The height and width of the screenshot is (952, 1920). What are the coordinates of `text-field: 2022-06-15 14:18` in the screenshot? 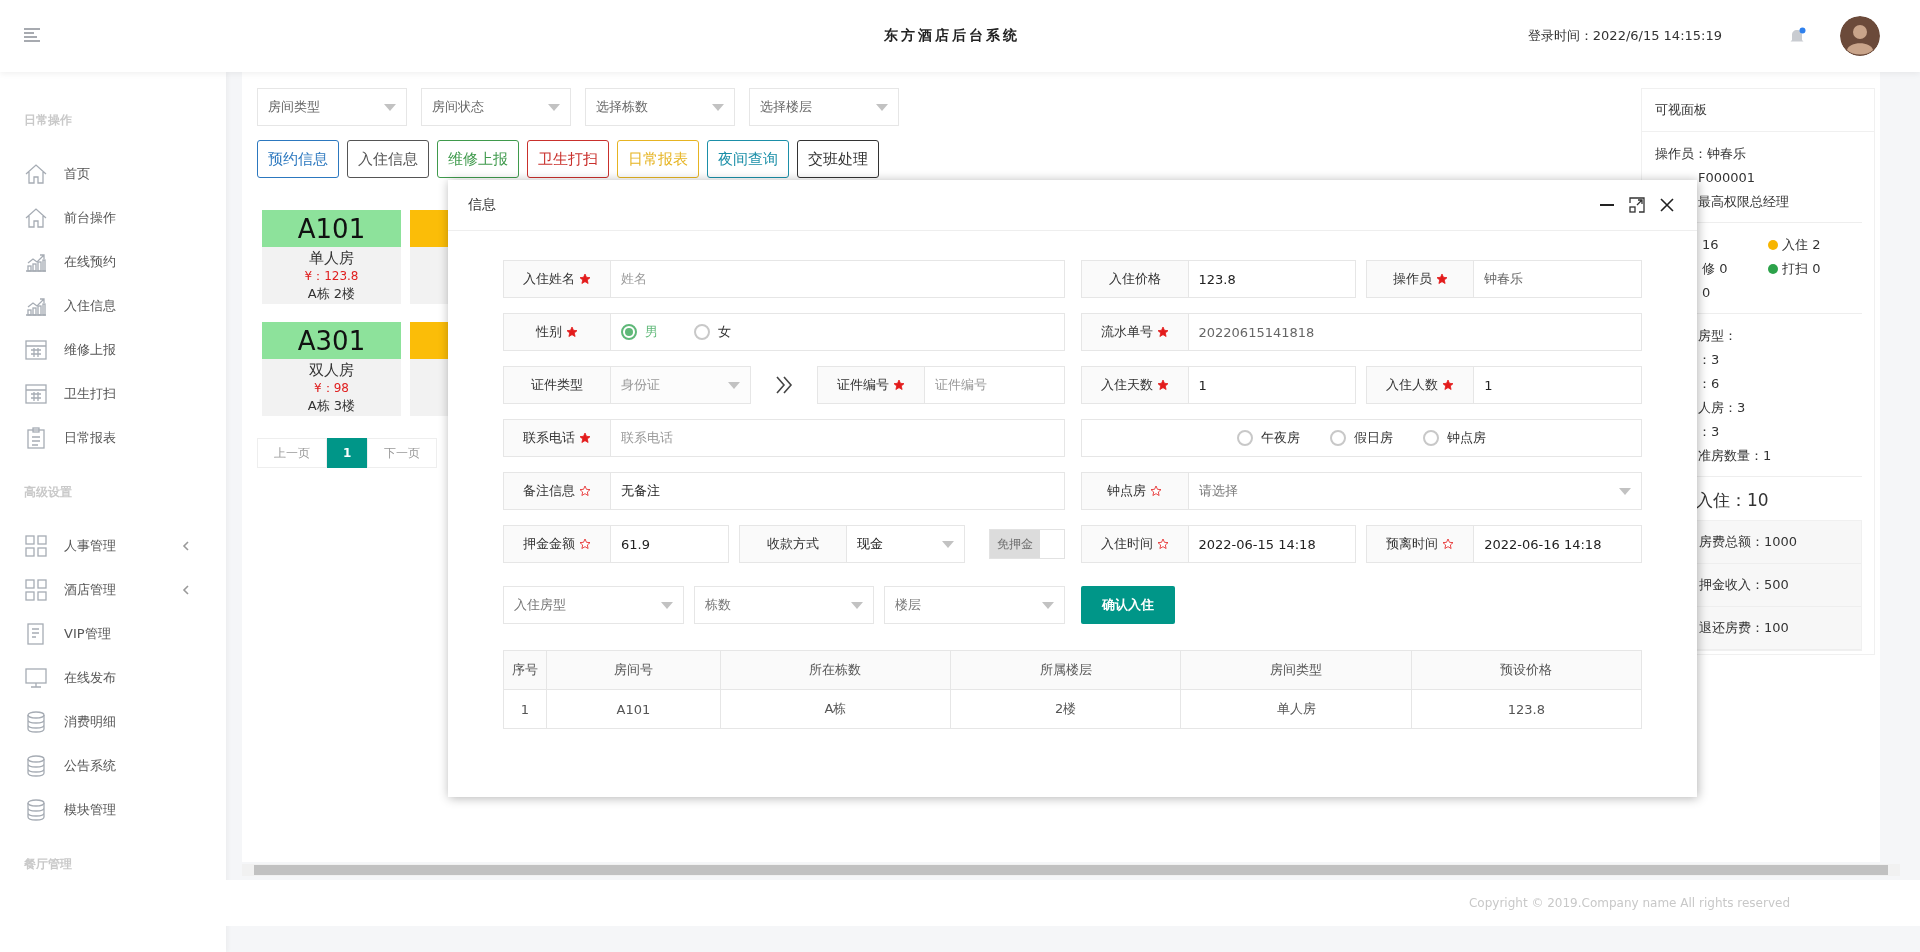 It's located at (1272, 544).